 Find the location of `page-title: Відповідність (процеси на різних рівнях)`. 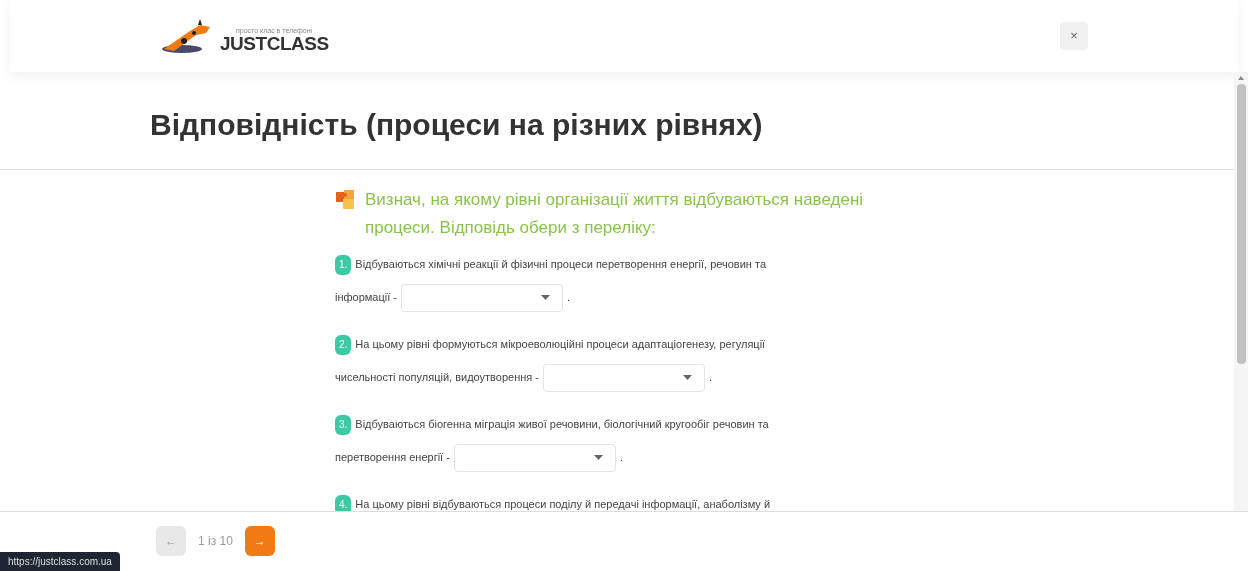

page-title: Відповідність (процеси на різних рівнях) is located at coordinates (456, 125).